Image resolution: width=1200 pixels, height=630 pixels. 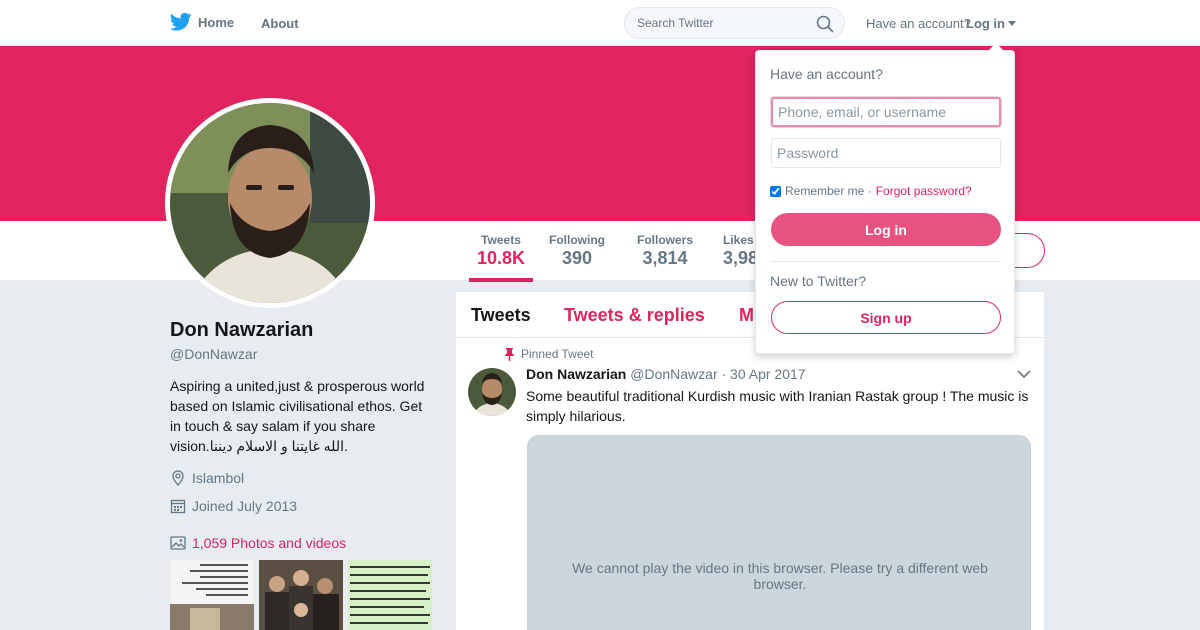 What do you see at coordinates (886, 112) in the screenshot?
I see `username-field` at bounding box center [886, 112].